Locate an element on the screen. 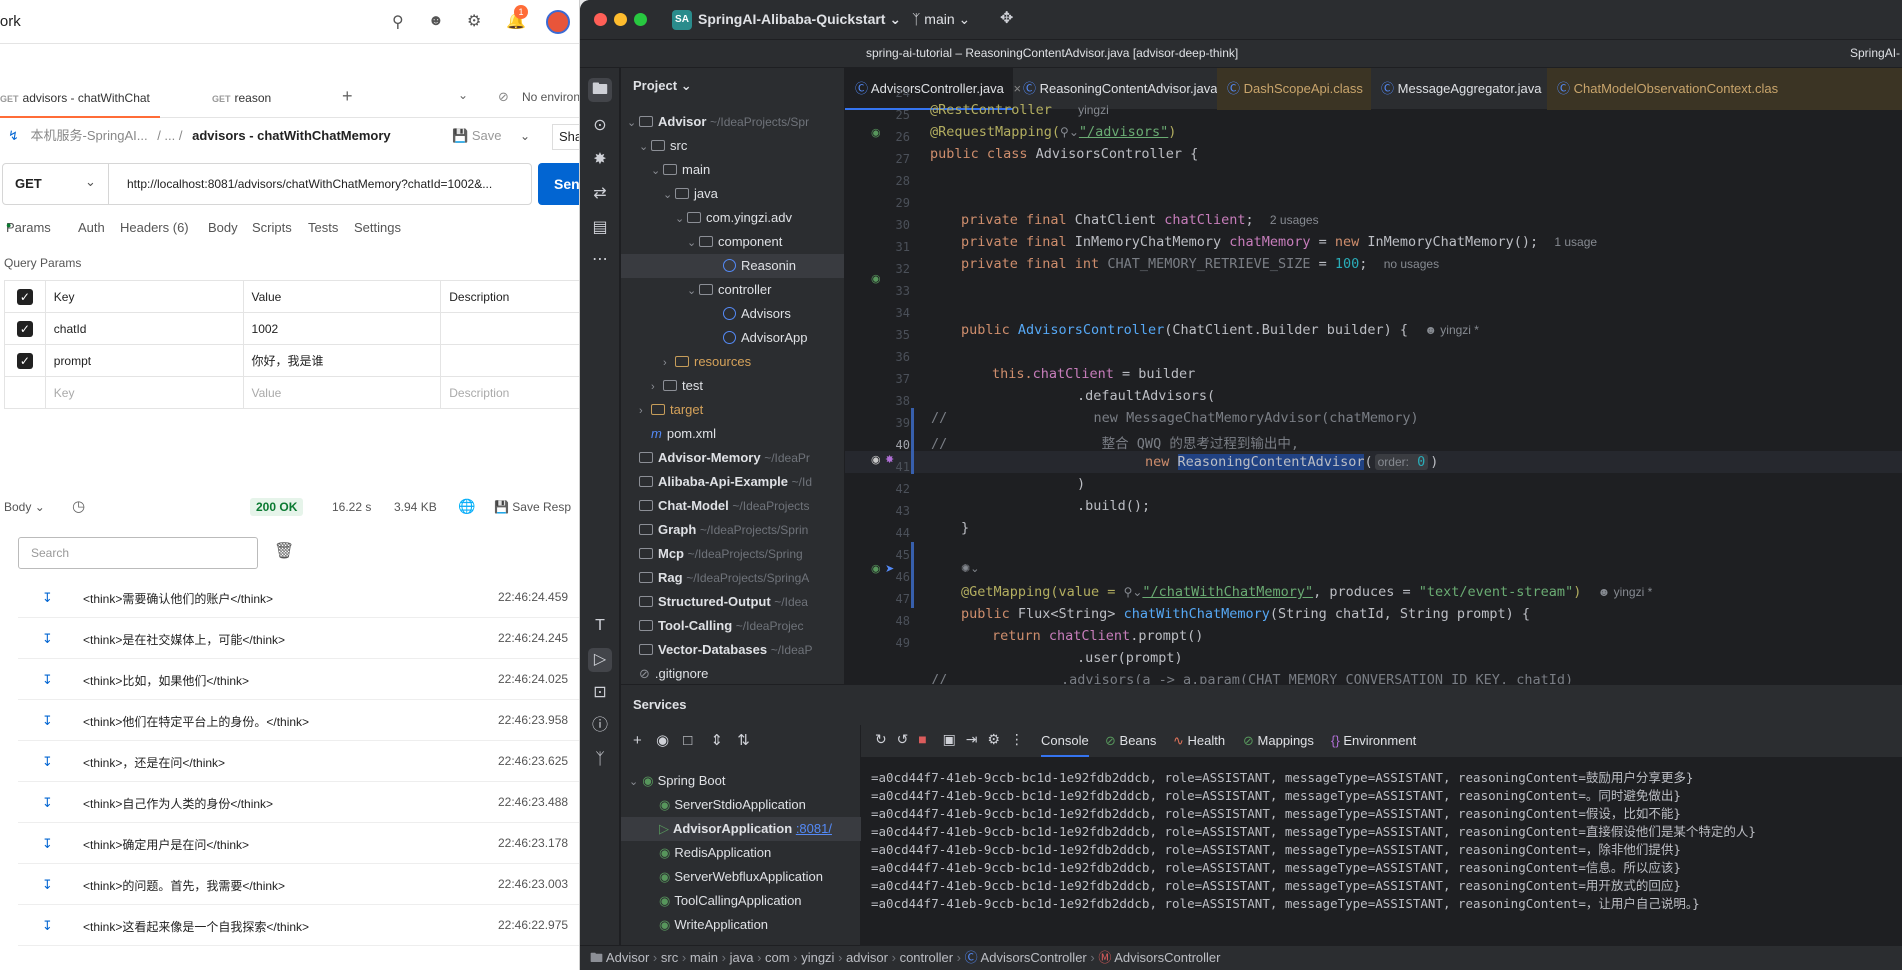  ai-gutter-icon: ✸ is located at coordinates (889, 459).